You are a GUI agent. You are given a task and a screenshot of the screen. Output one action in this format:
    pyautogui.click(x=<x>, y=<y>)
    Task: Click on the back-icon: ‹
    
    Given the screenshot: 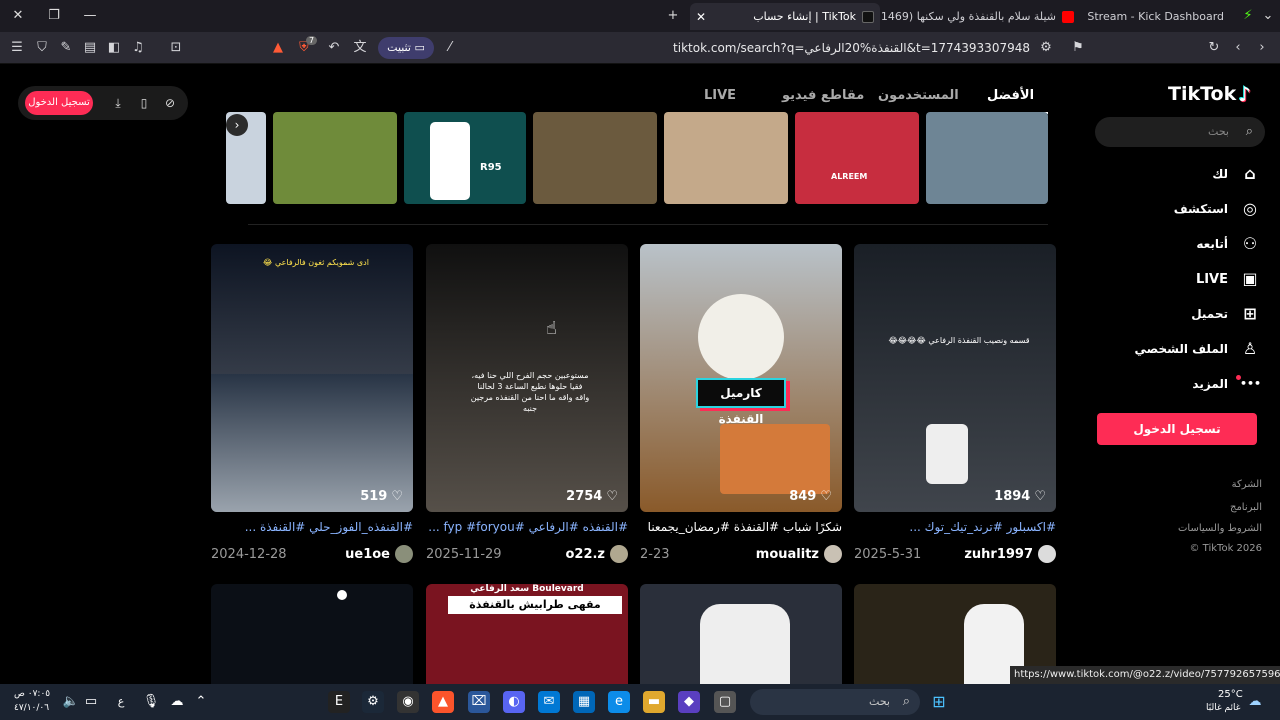 What is the action you would take?
    pyautogui.click(x=1238, y=48)
    